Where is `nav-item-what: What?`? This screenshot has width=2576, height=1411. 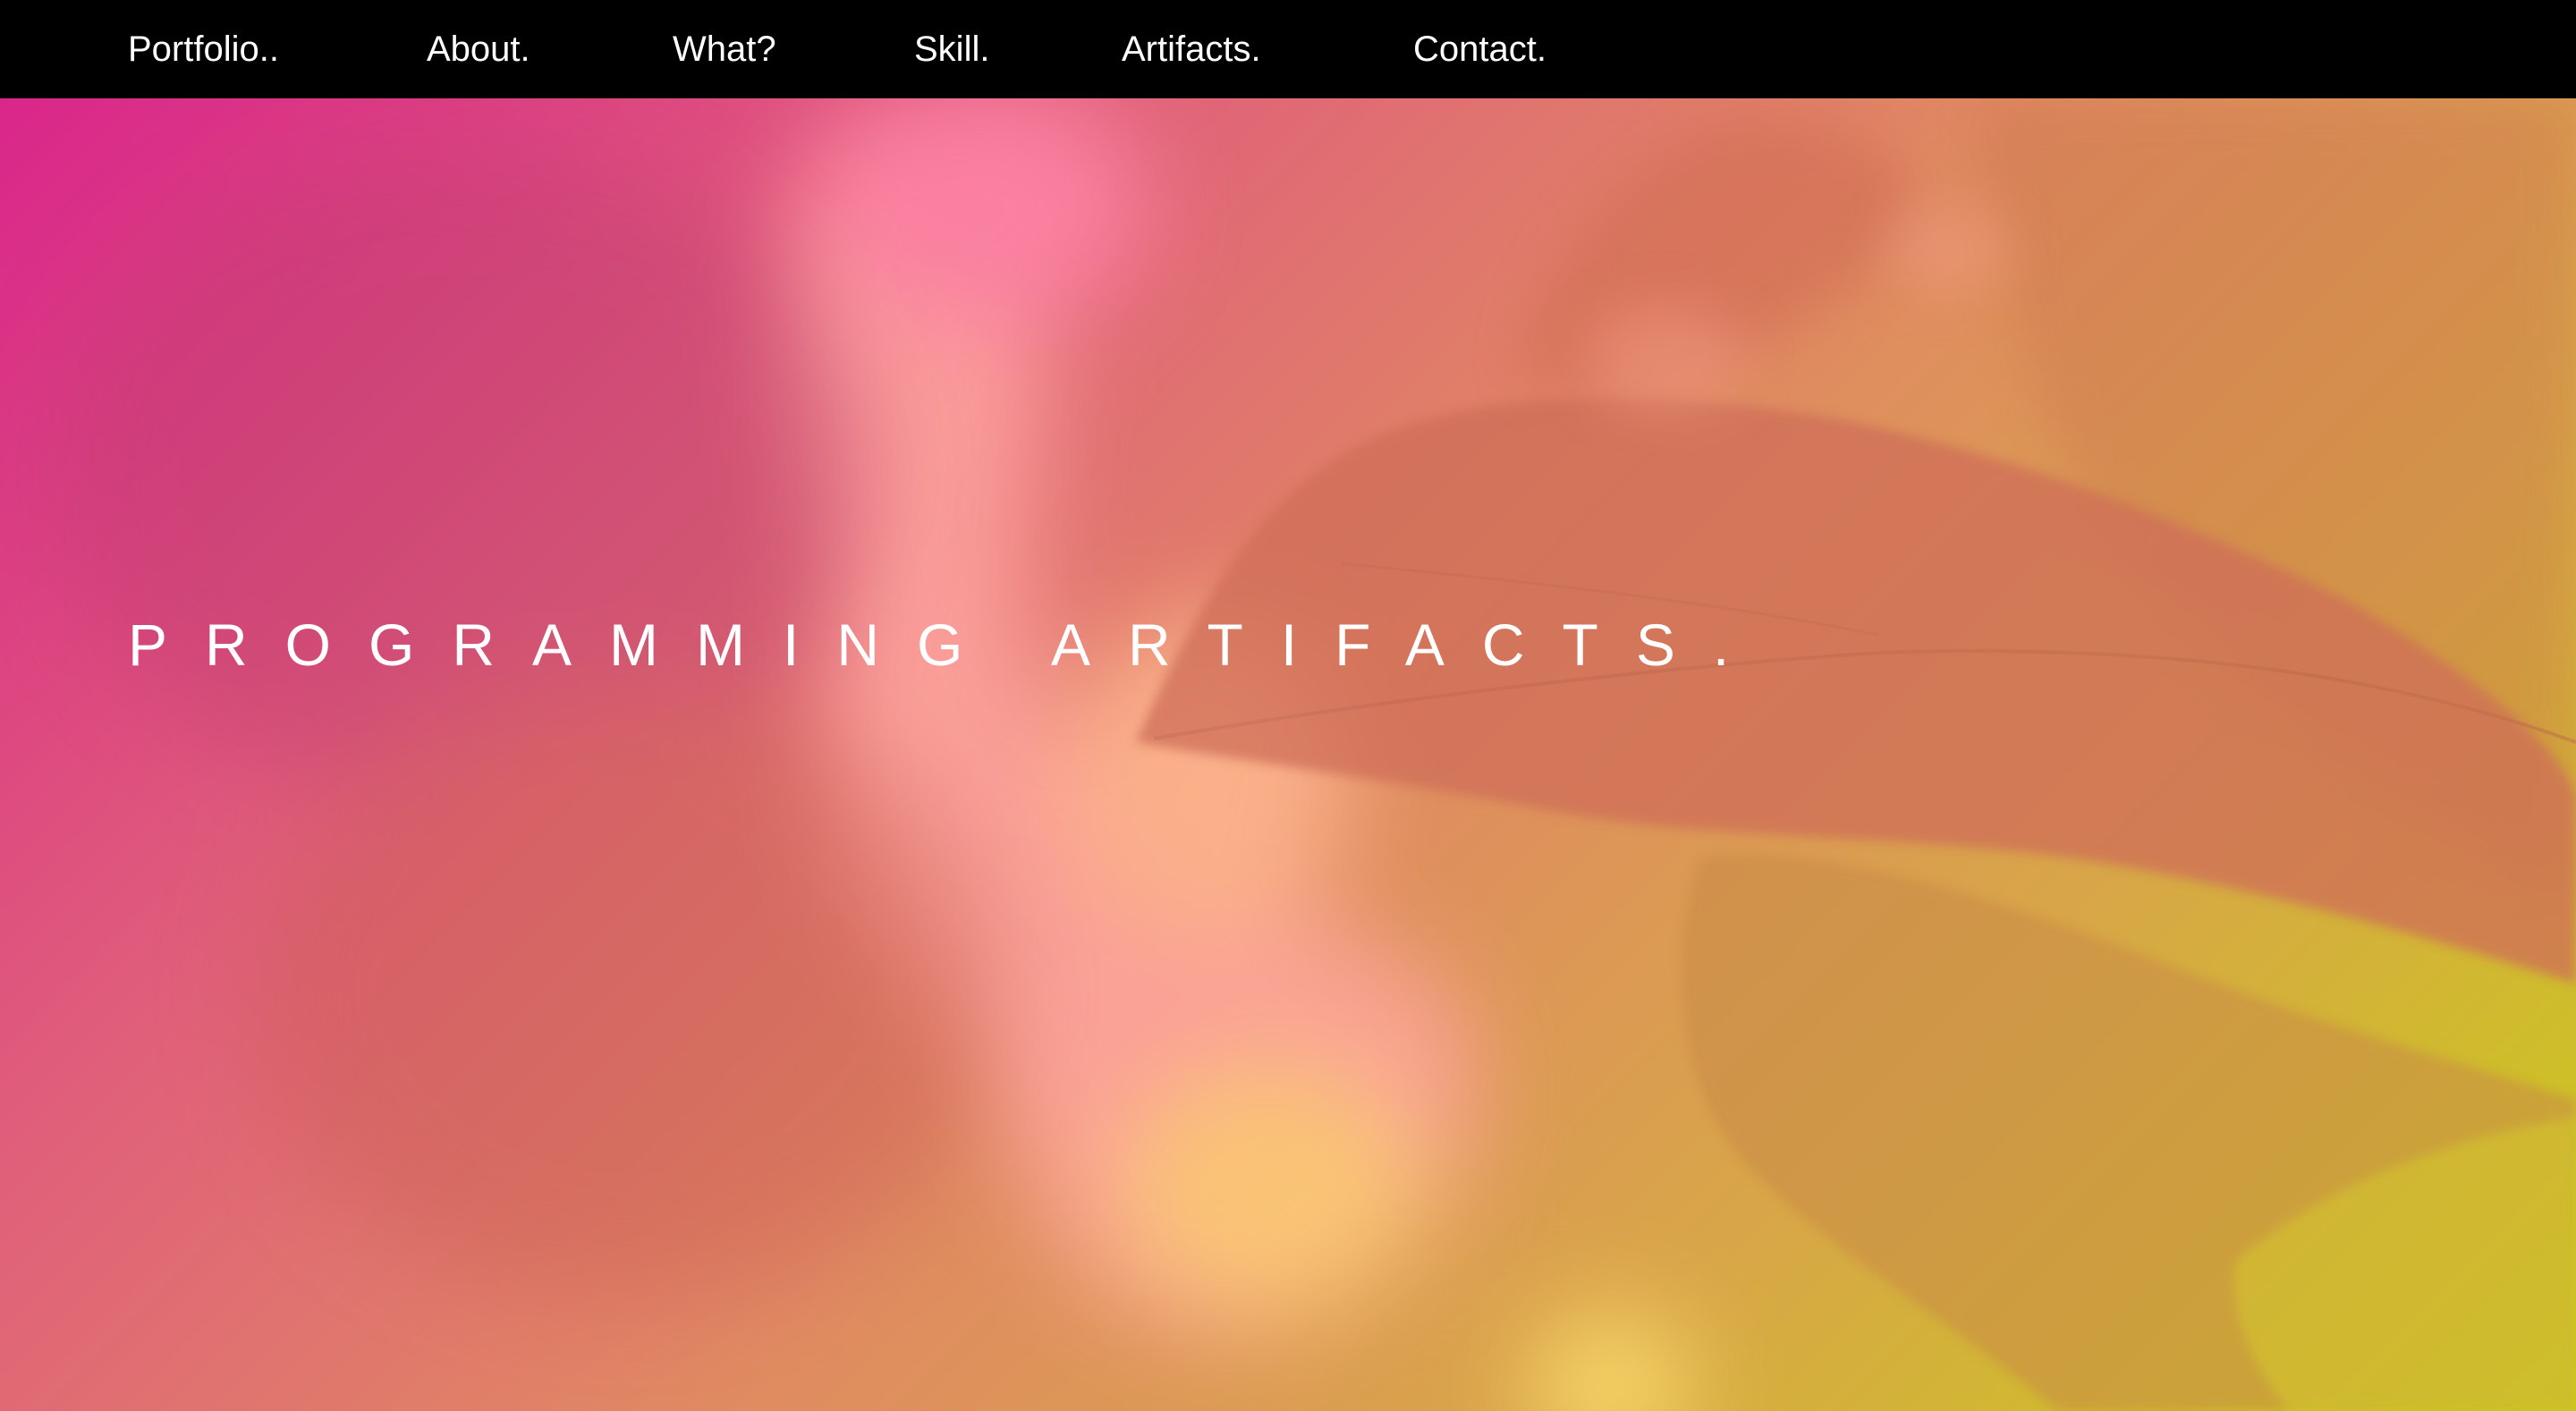
nav-item-what: What? is located at coordinates (724, 49).